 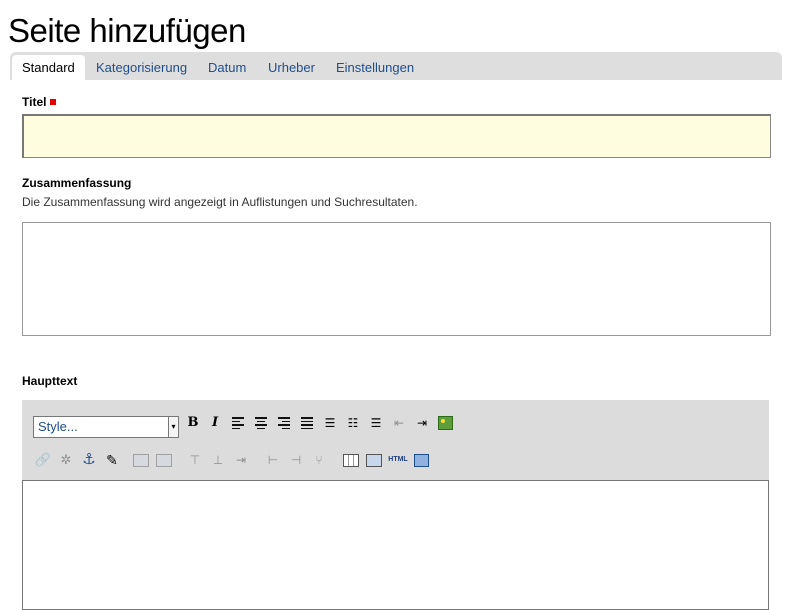 I want to click on align-center-button, so click(x=261, y=423).